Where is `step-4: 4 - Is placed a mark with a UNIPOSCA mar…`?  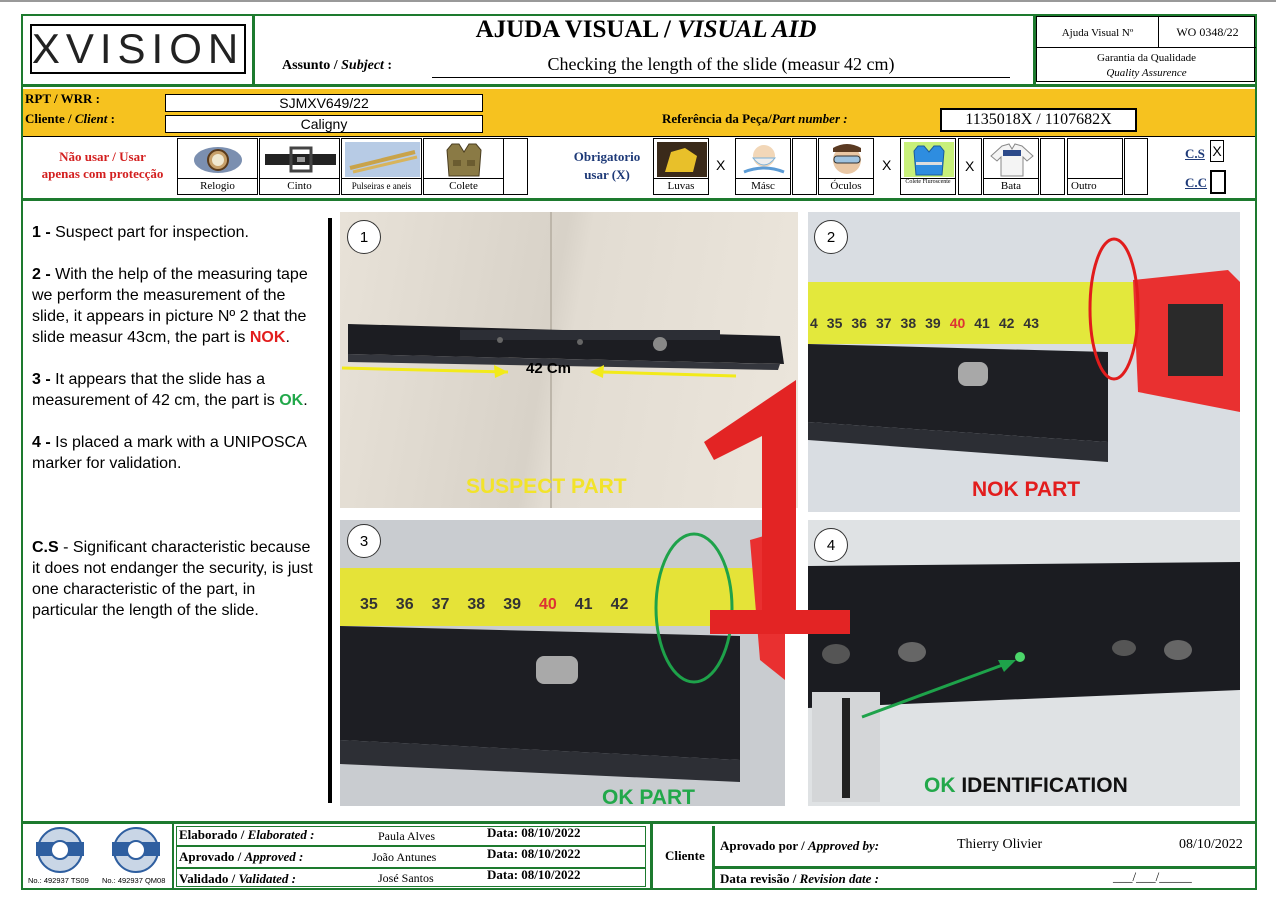 step-4: 4 - Is placed a mark with a UNIPOSCA mar… is located at coordinates (169, 453).